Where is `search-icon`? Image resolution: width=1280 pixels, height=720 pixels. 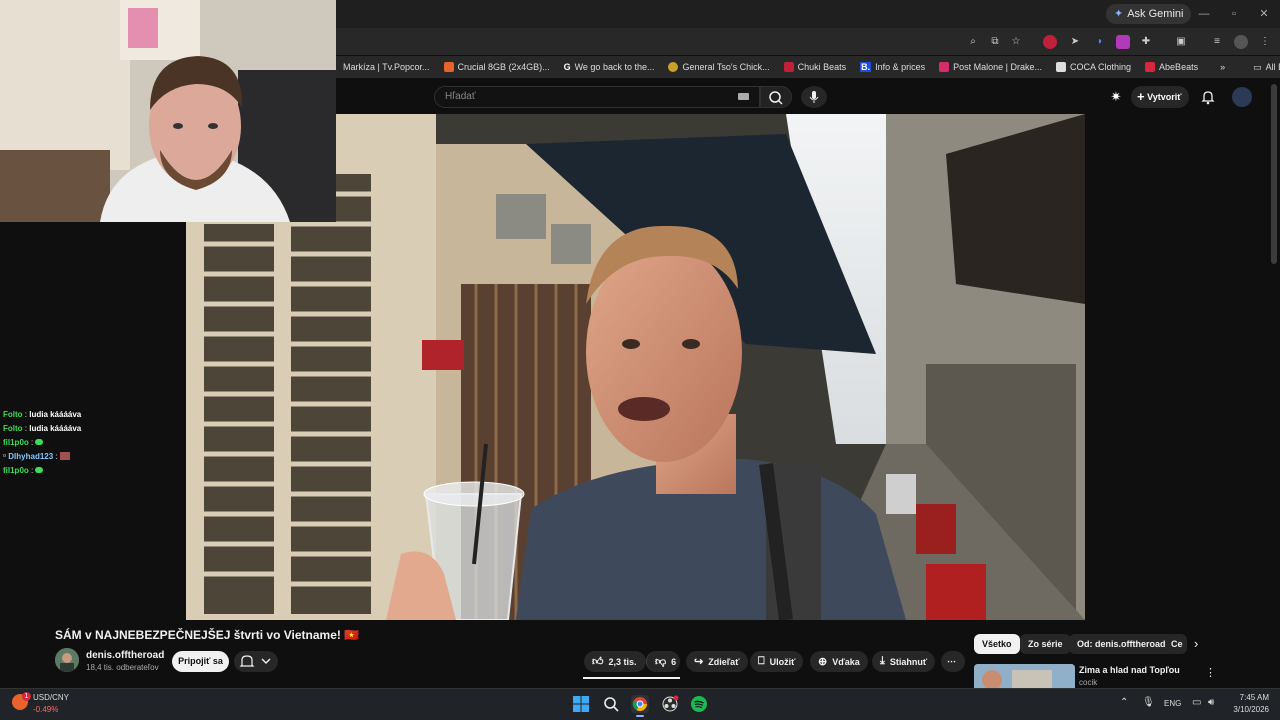 search-icon is located at coordinates (776, 98).